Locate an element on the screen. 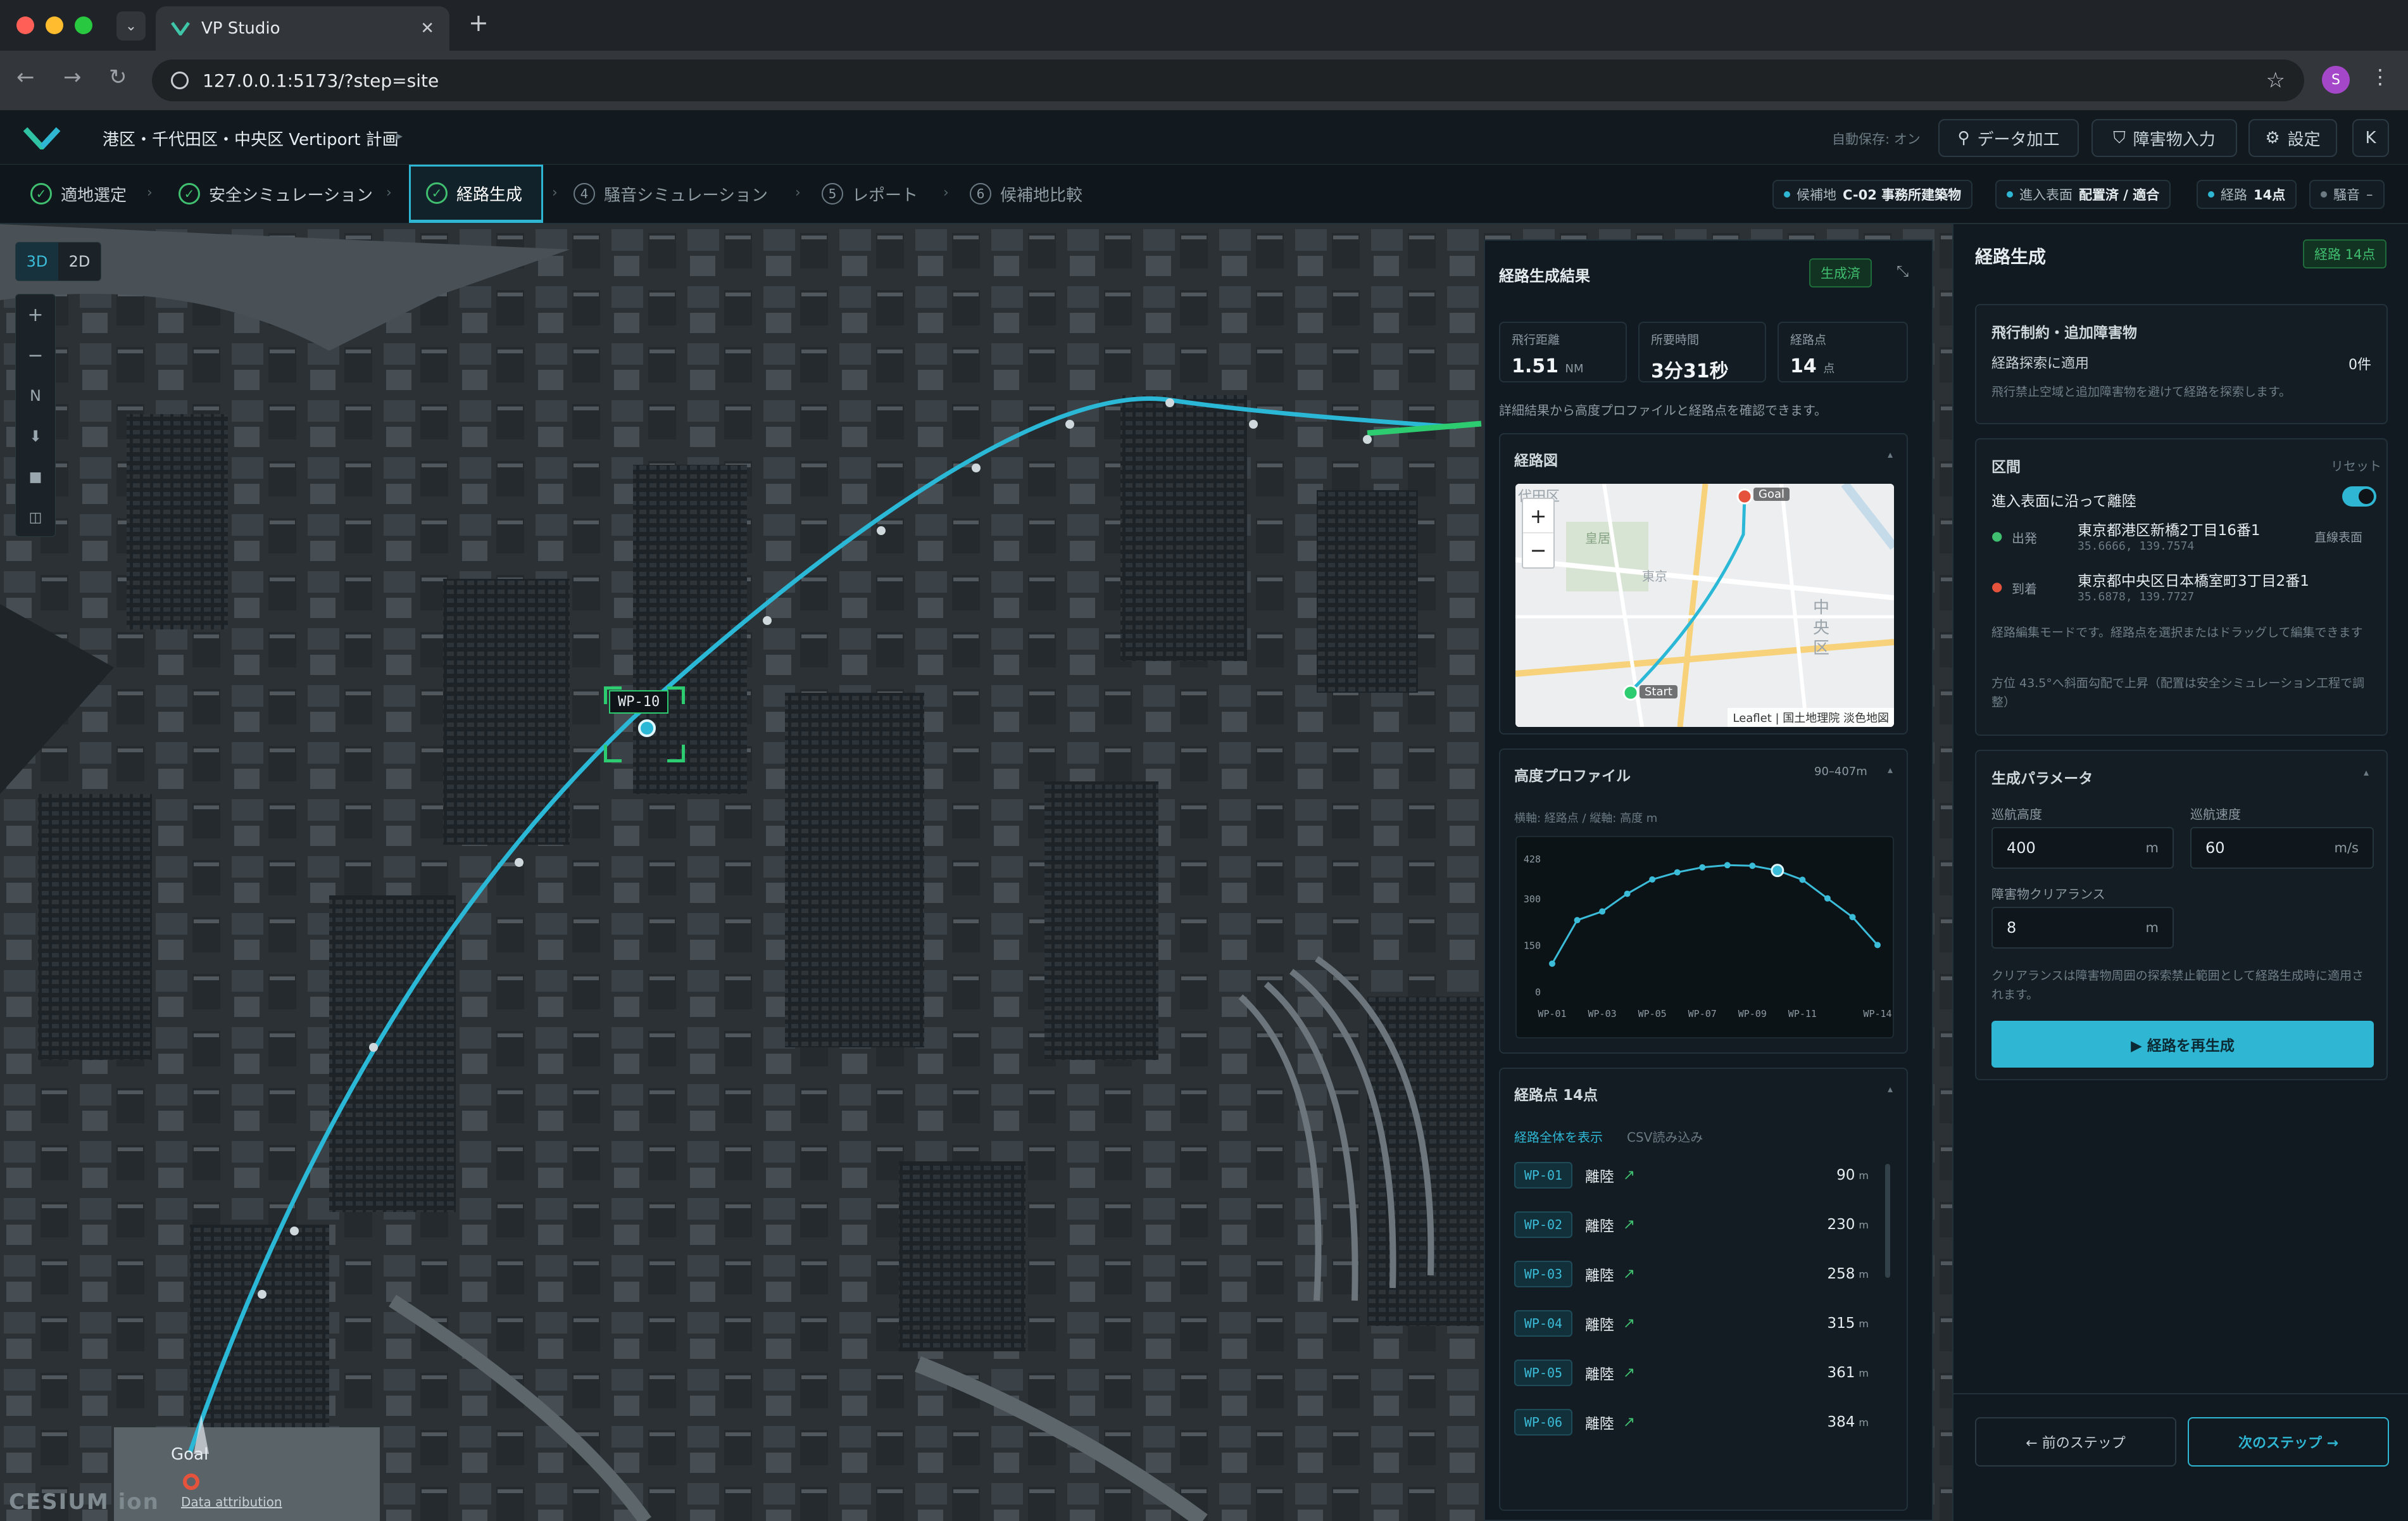  next-step-button: 次のステップ → is located at coordinates (2288, 1442).